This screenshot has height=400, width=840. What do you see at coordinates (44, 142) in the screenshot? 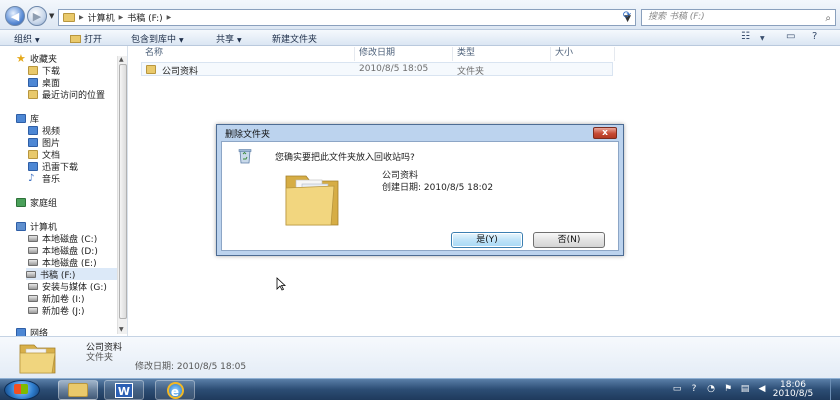
I see `nav-pictures: 图片` at bounding box center [44, 142].